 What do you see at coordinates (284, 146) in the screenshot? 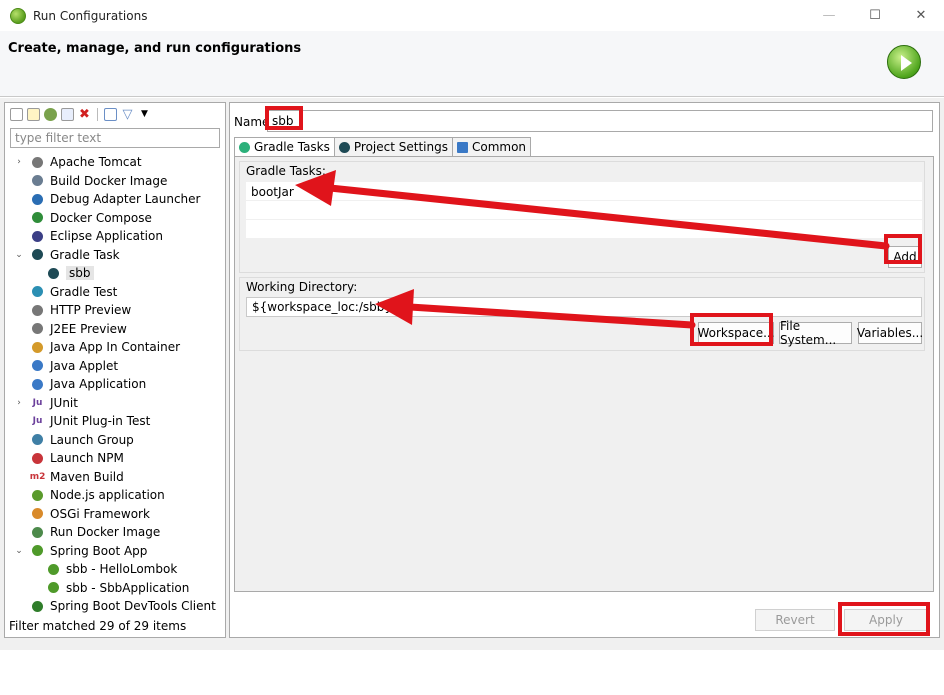
I see `tab-gradle-tasks: Gradle Tasks` at bounding box center [284, 146].